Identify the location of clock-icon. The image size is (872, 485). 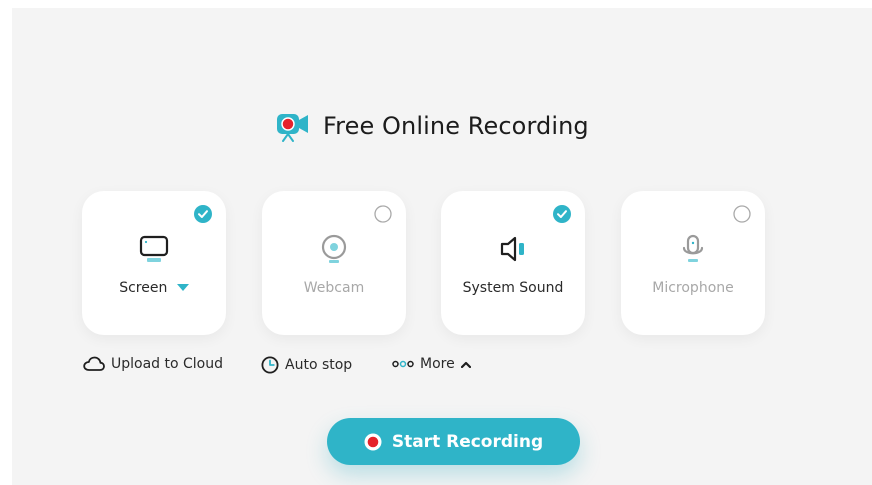
(270, 365).